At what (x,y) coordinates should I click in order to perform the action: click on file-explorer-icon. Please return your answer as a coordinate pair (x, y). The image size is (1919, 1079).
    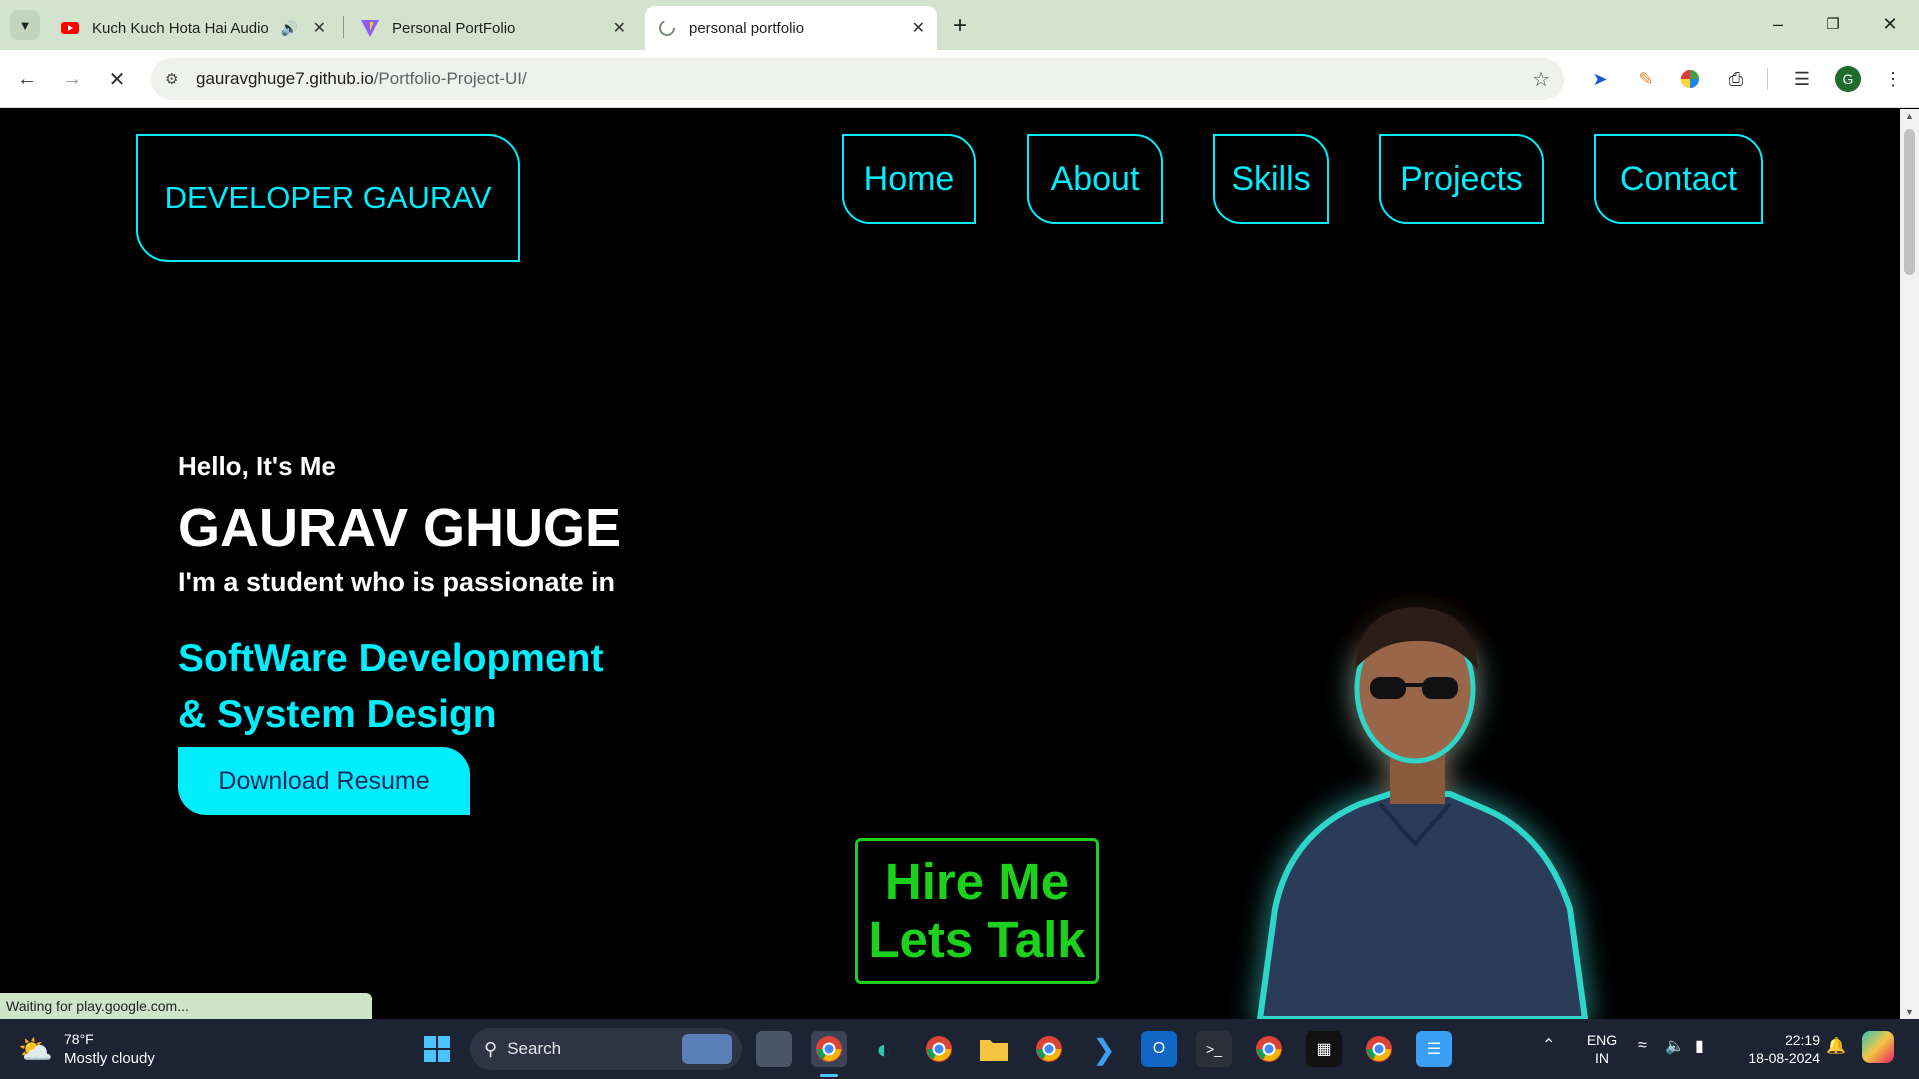
    Looking at the image, I should click on (994, 1049).